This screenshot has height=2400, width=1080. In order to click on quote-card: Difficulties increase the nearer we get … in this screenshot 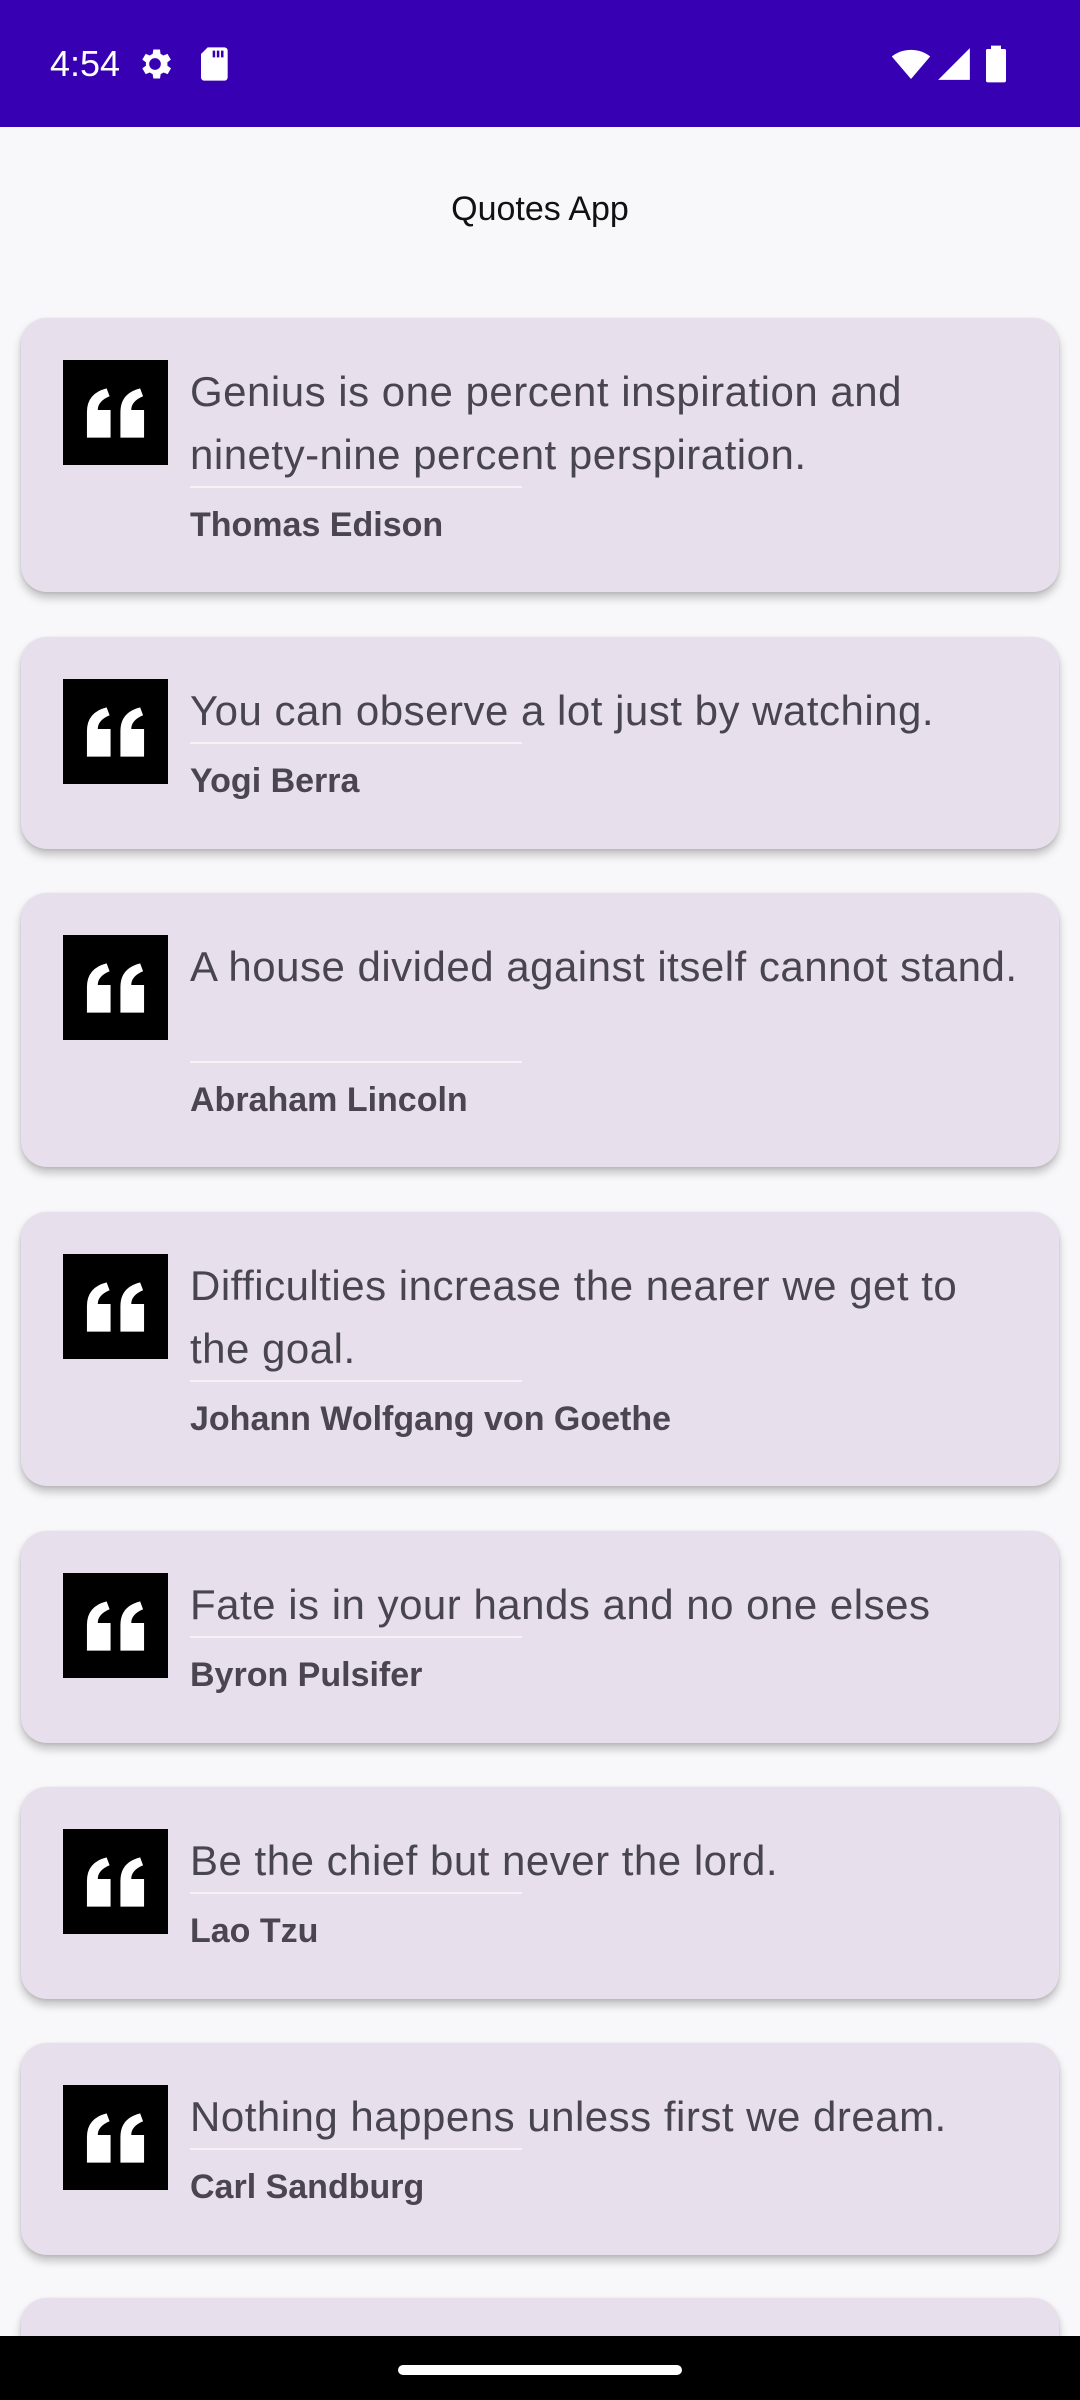, I will do `click(540, 1349)`.